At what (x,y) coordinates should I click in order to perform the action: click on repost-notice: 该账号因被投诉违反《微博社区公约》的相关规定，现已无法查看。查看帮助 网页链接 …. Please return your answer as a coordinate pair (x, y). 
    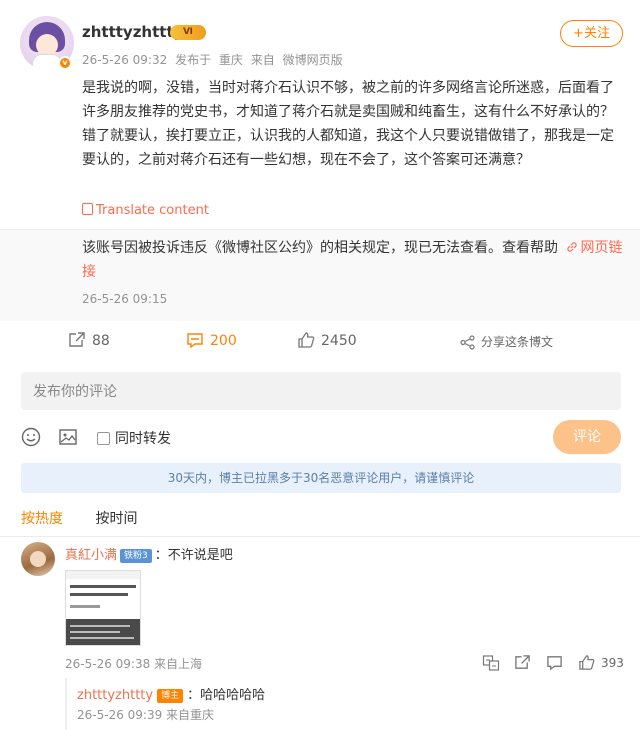
    Looking at the image, I should click on (320, 275).